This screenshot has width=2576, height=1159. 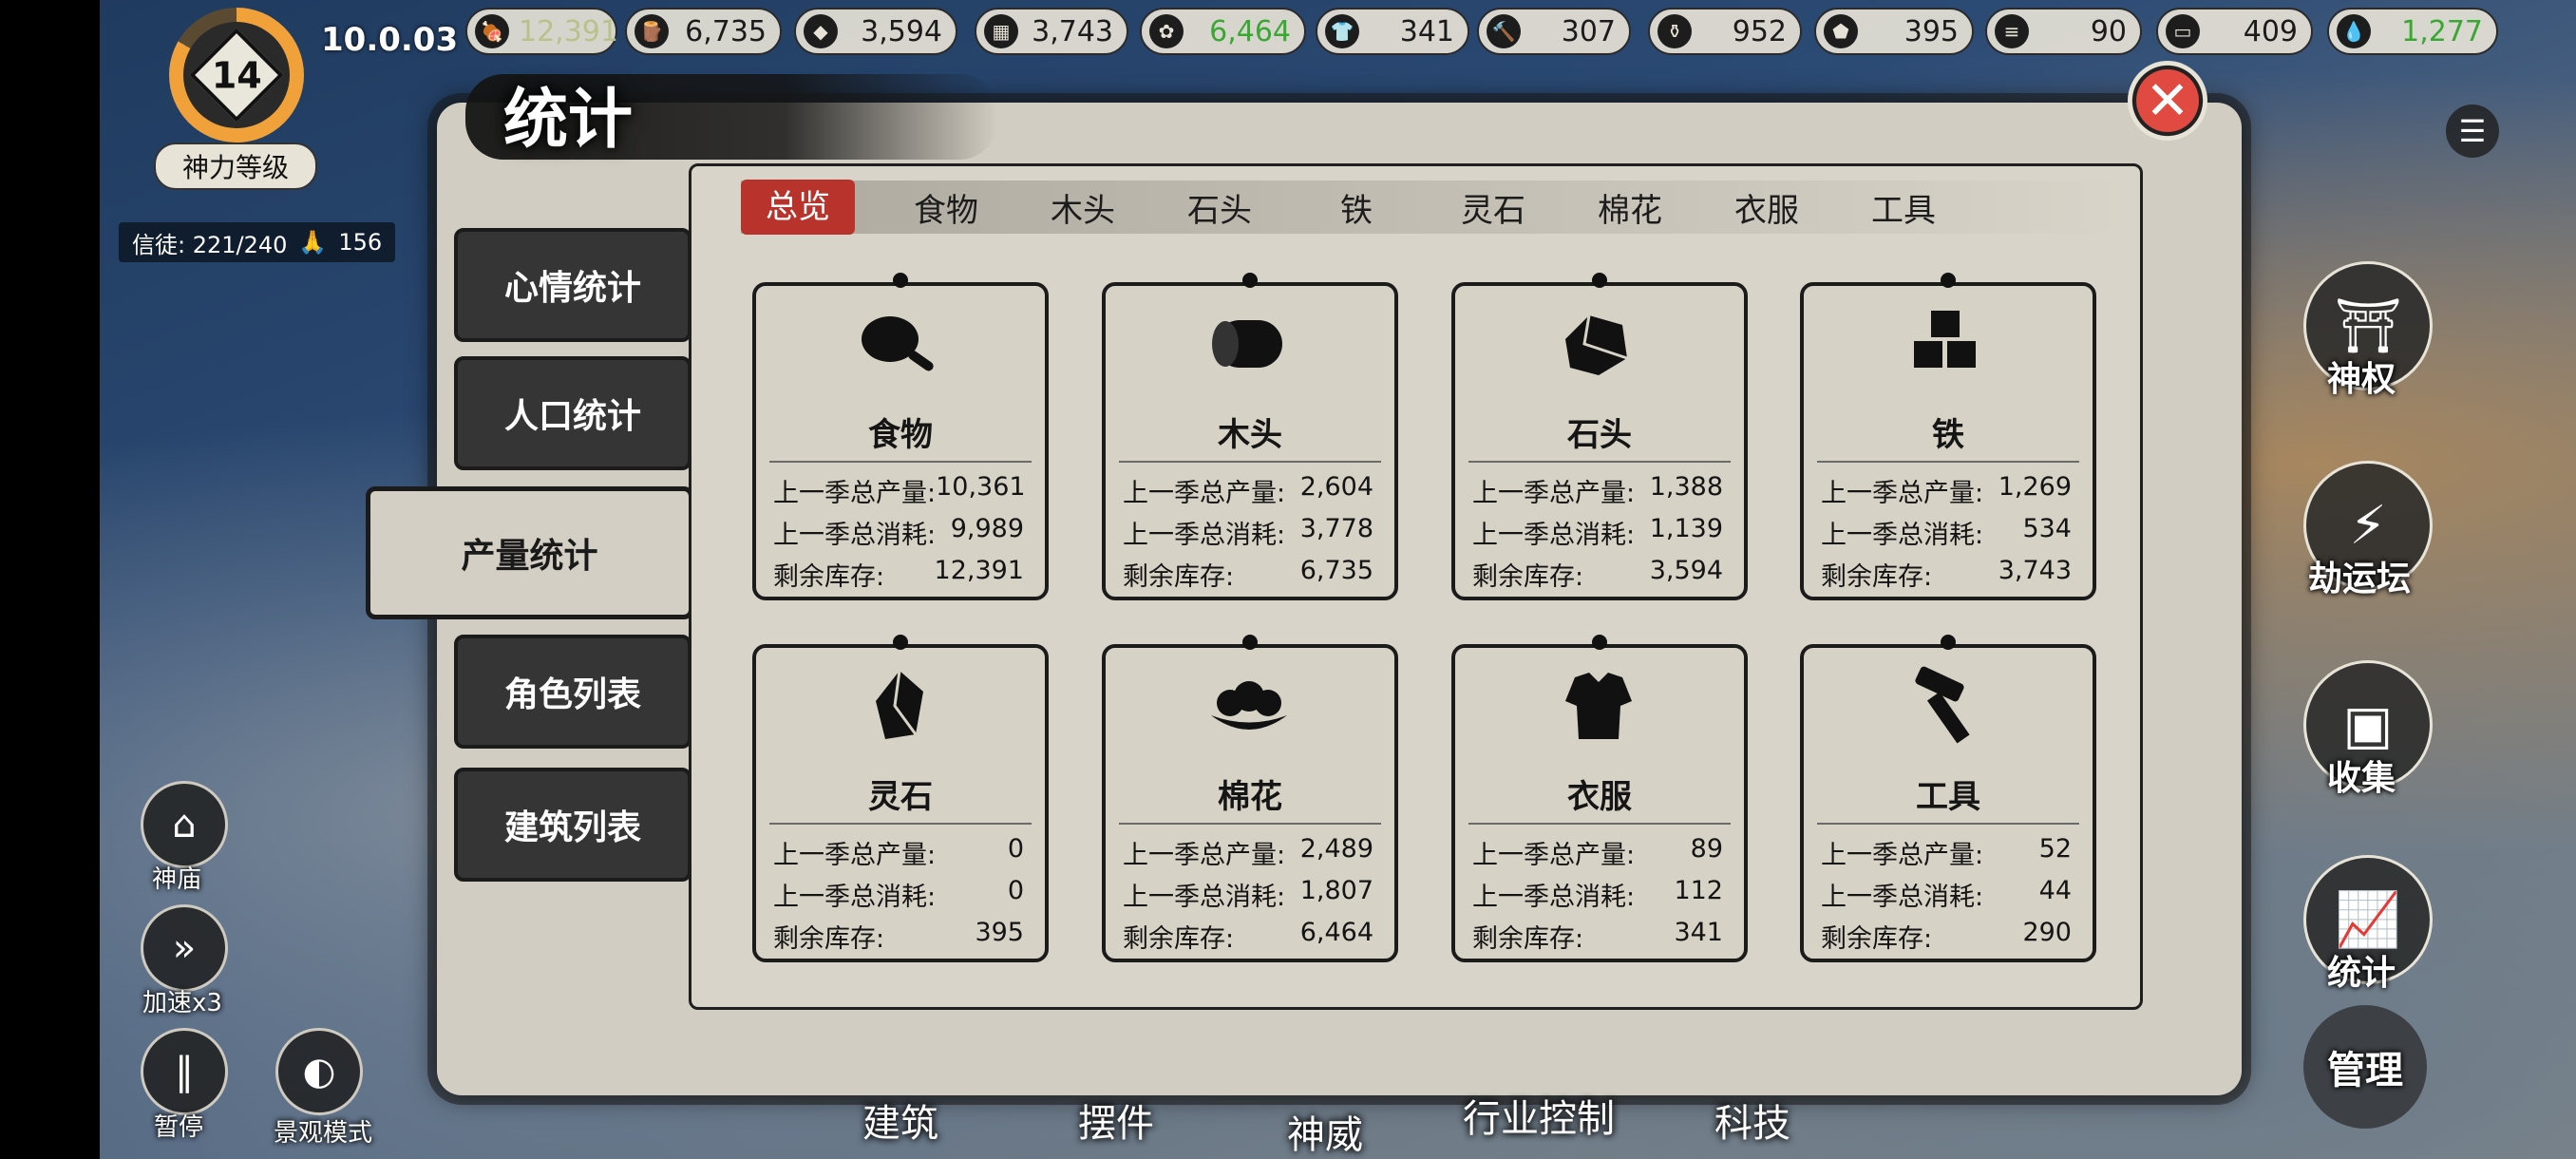 I want to click on stat-stock: 剩余库存: 6,735, so click(x=1248, y=574).